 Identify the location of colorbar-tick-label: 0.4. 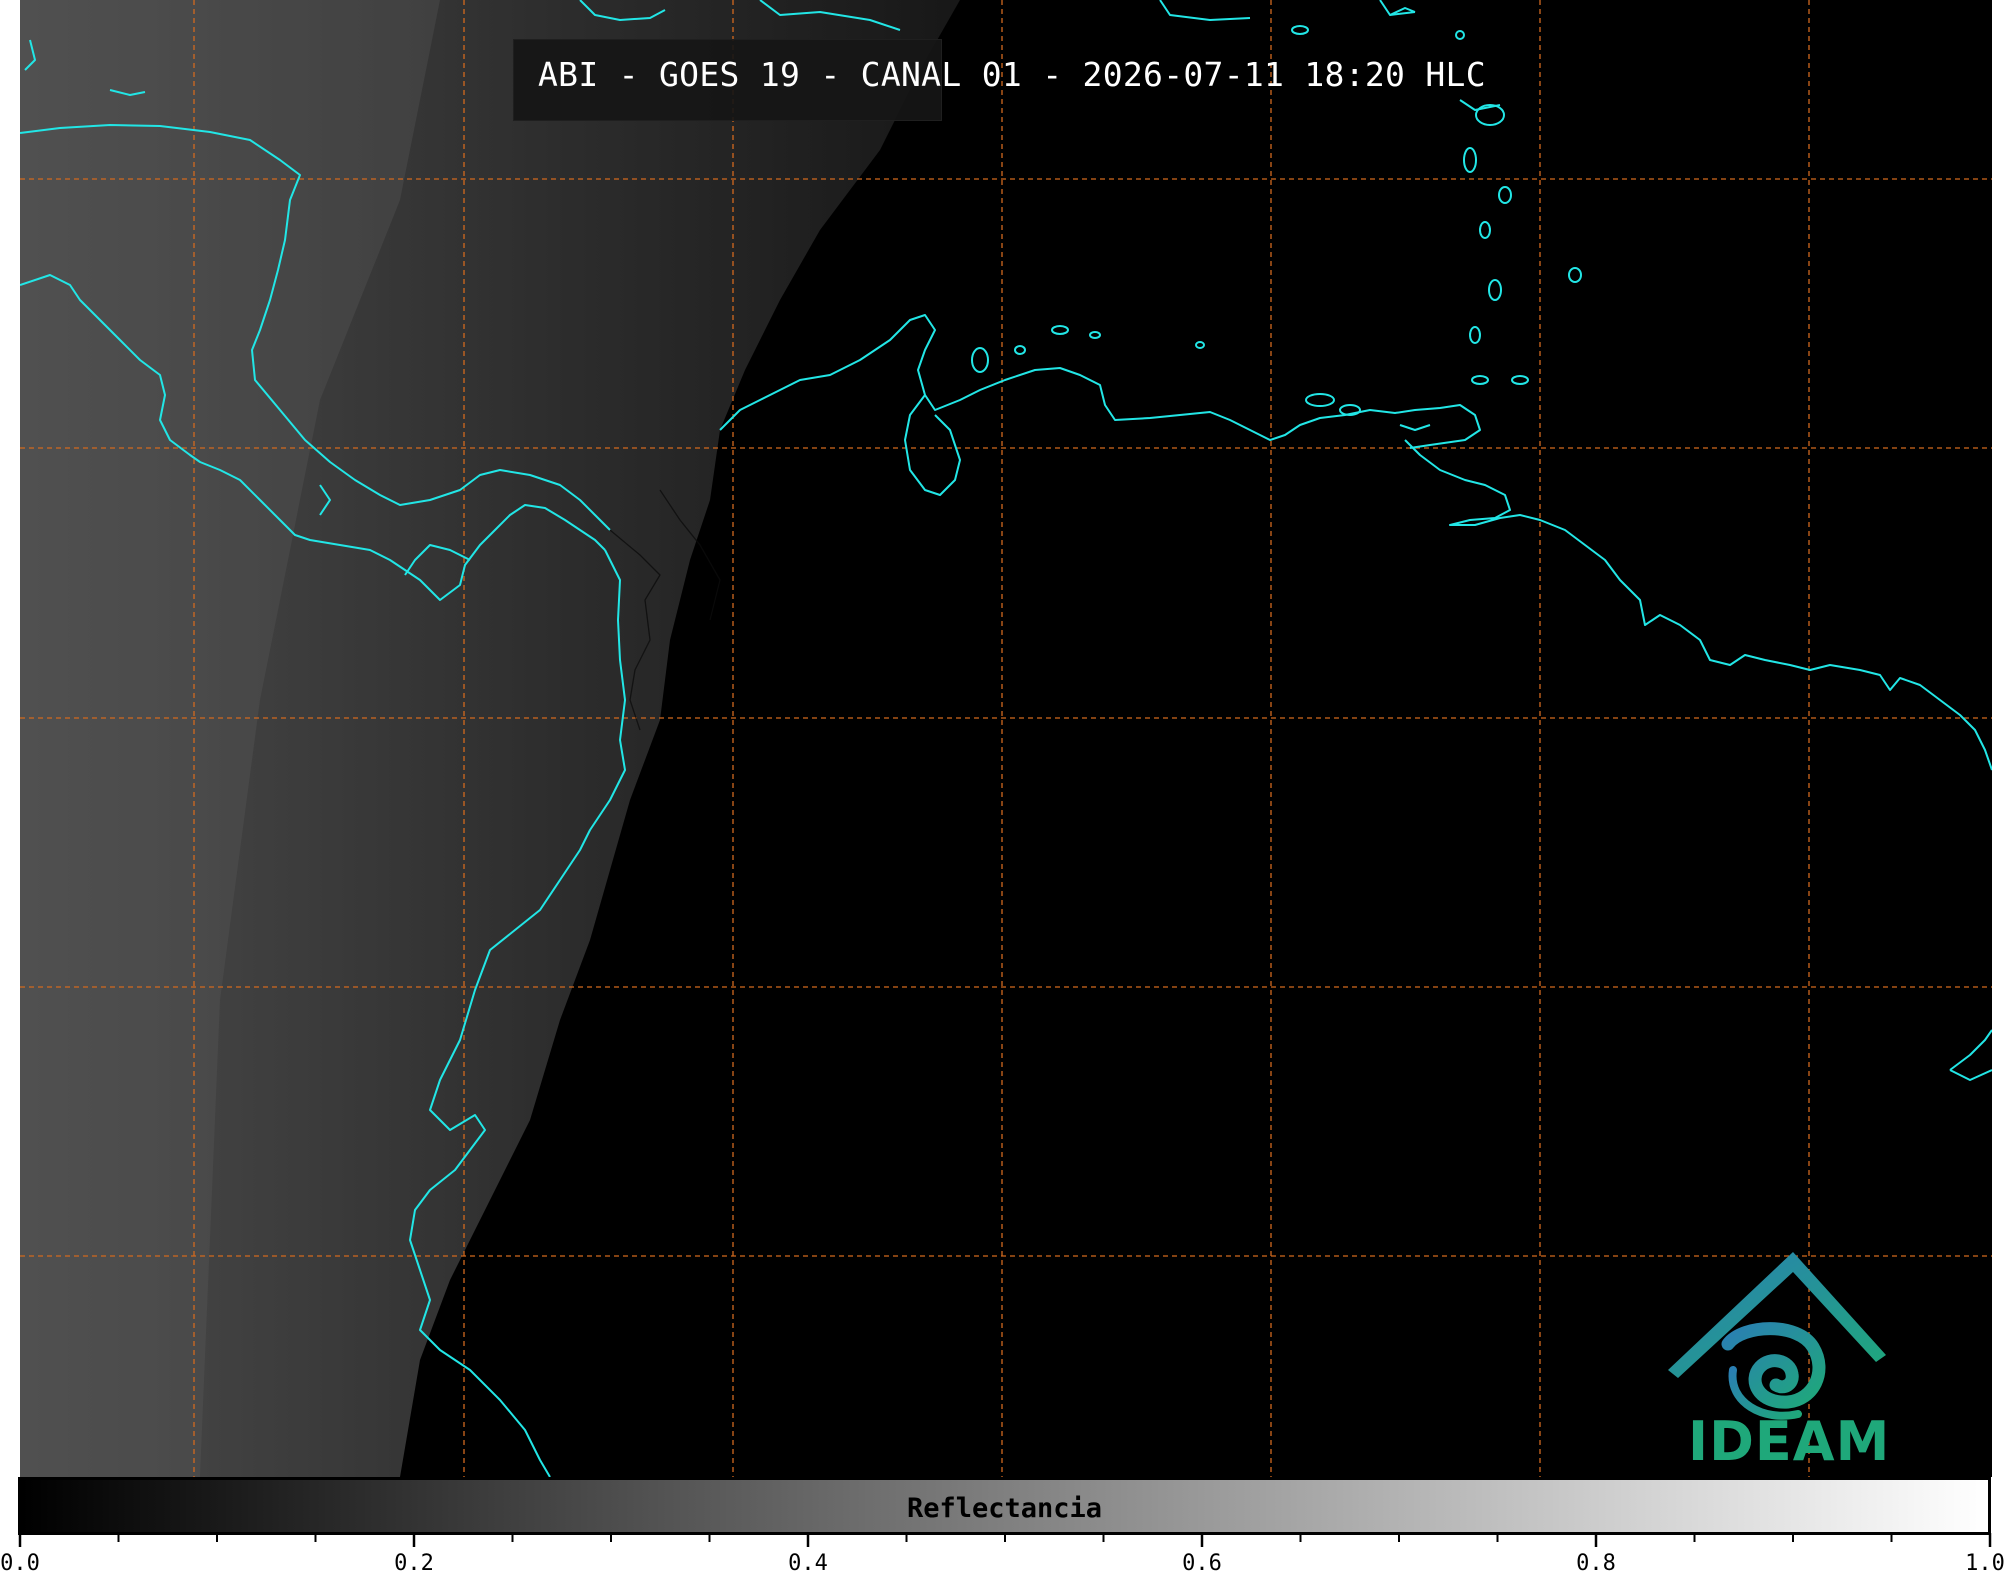
(808, 1563).